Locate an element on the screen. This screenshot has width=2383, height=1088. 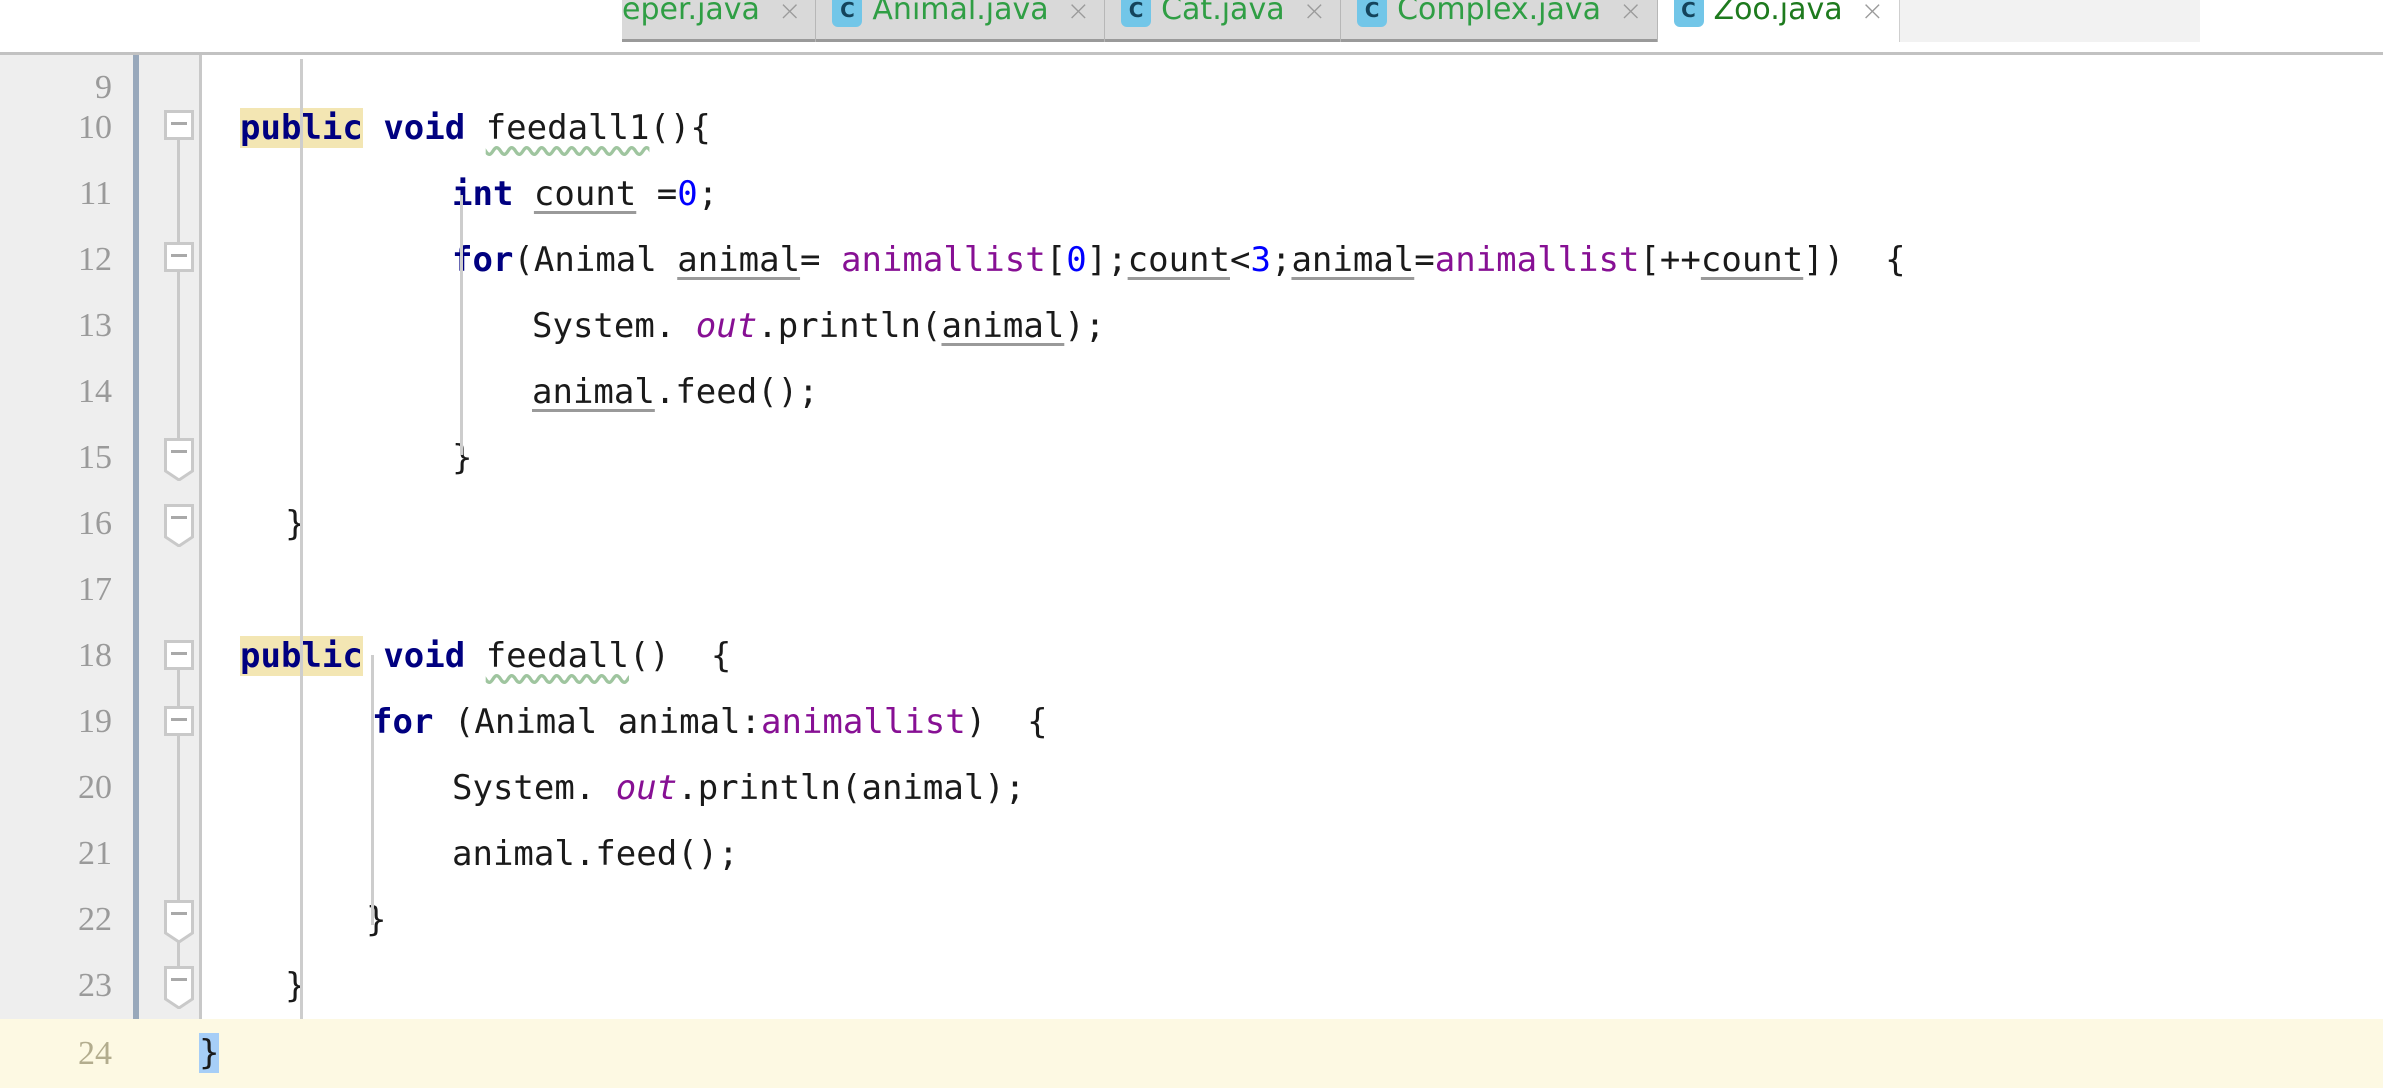
editor-tab-complex: C Complex.java × is located at coordinates (1499, 21).